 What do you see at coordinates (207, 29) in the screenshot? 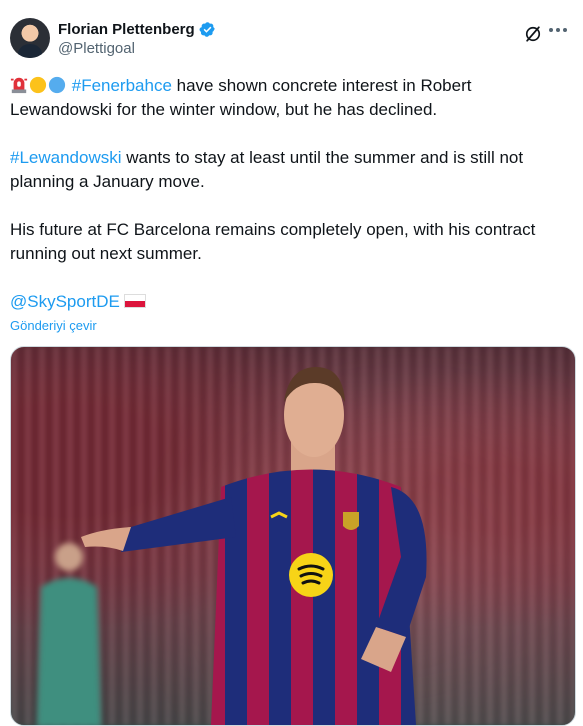
I see `verified-badge-icon` at bounding box center [207, 29].